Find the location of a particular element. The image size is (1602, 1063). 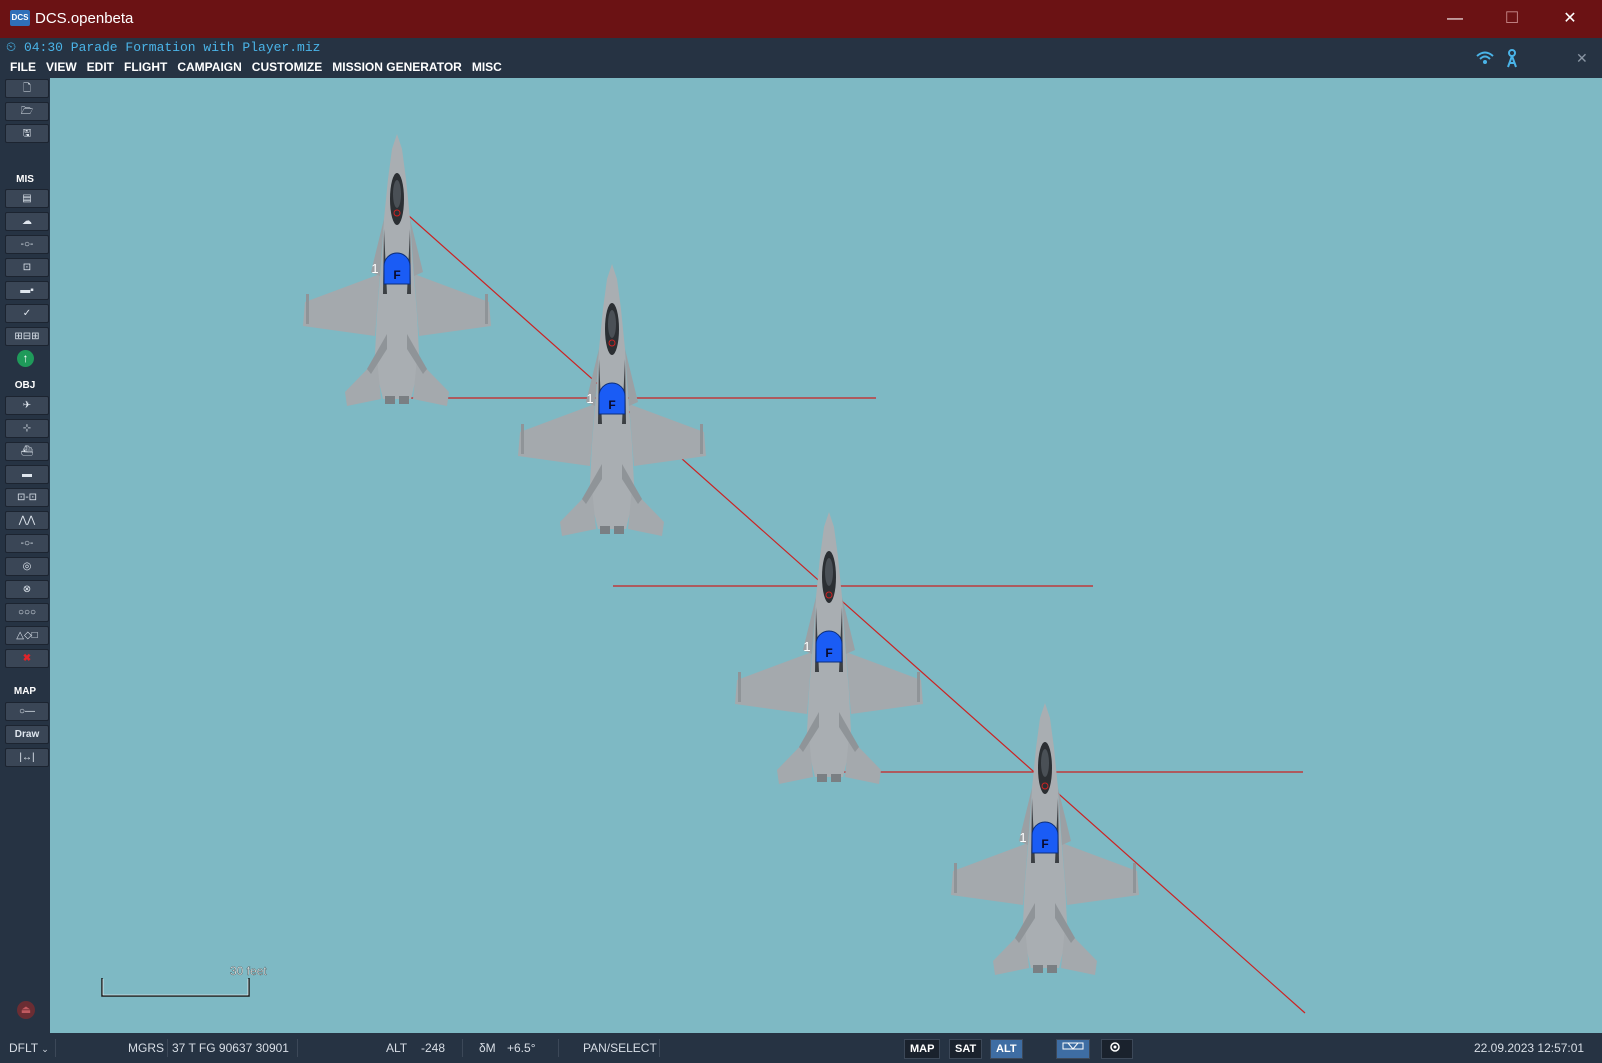

map-view-button: MAP is located at coordinates (922, 1049).